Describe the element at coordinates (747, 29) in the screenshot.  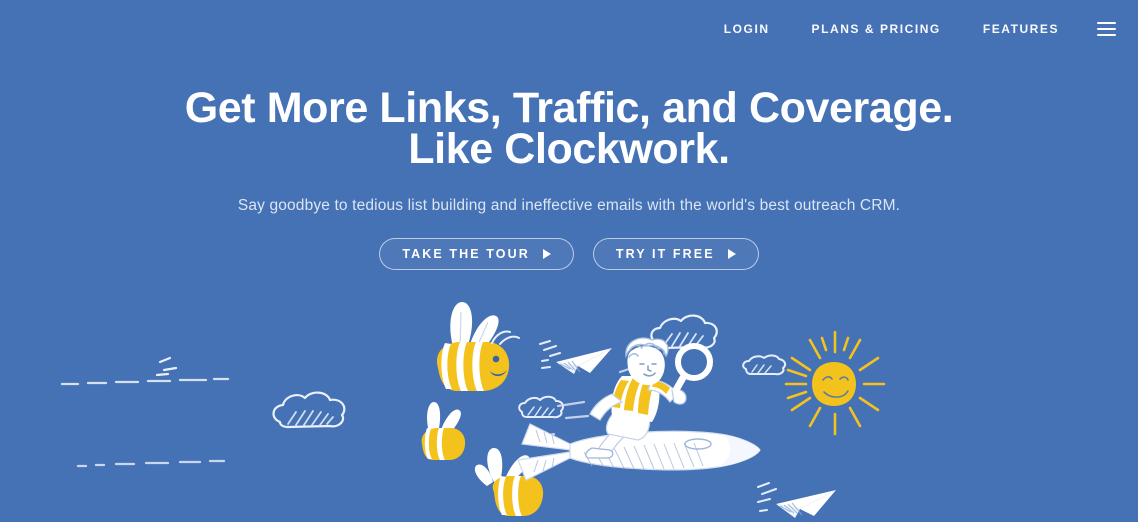
I see `nav-link-login: LOGIN` at that location.